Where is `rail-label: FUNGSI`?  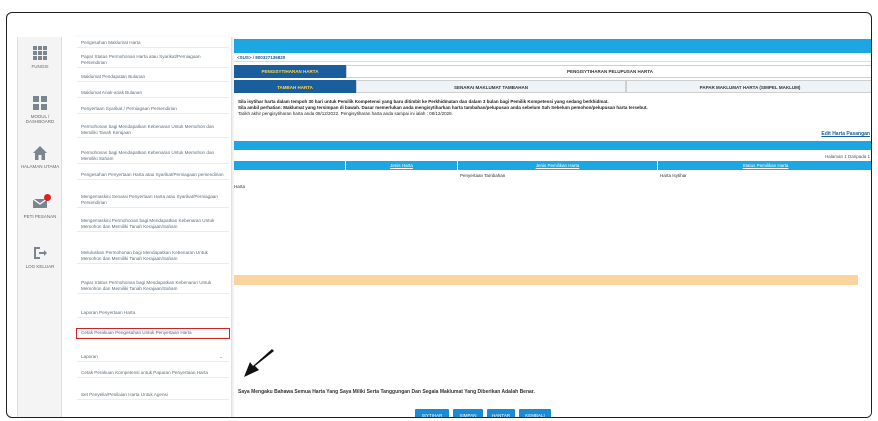 rail-label: FUNGSI is located at coordinates (40, 66).